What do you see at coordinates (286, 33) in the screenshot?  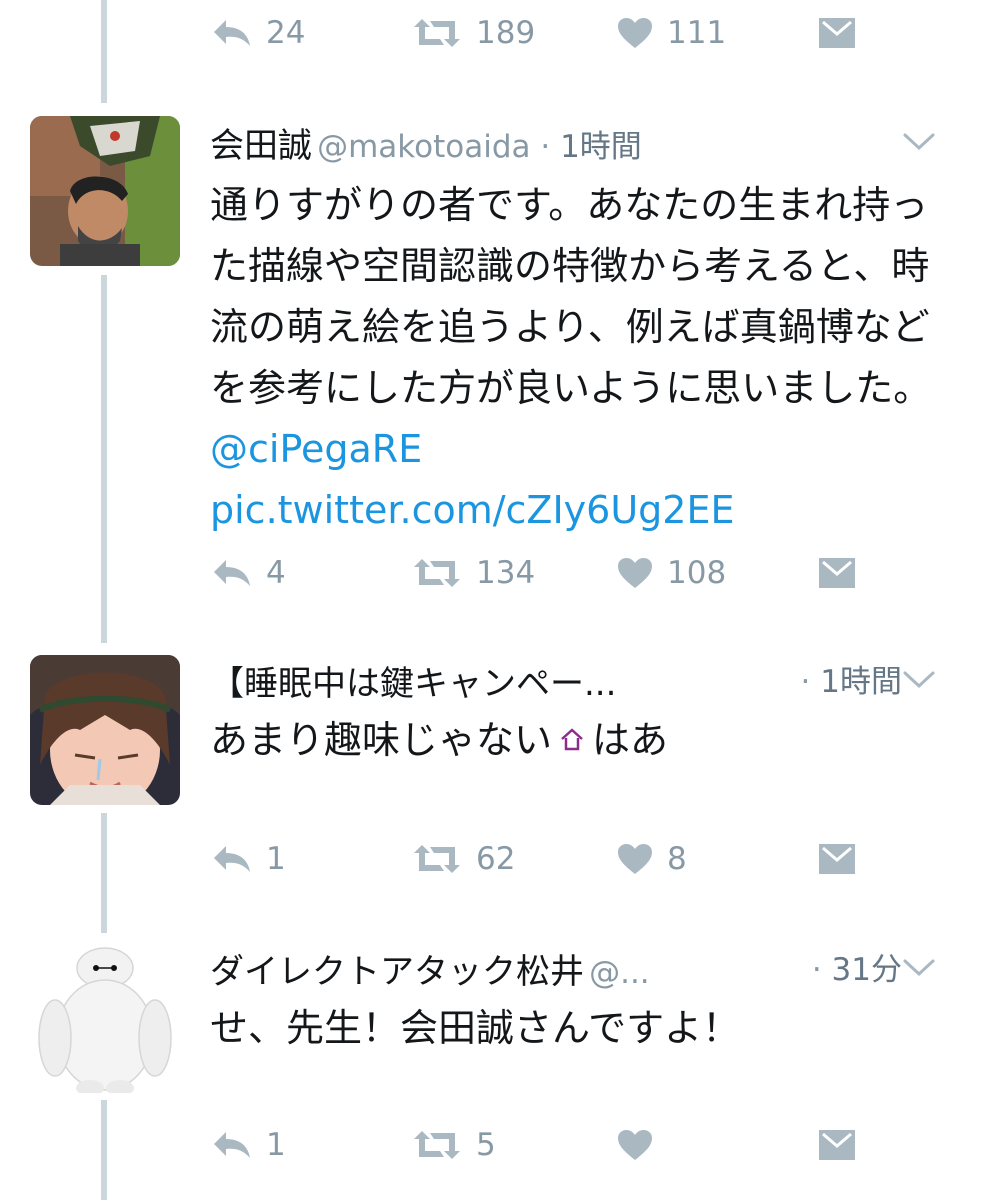 I see `reply-count: 24` at bounding box center [286, 33].